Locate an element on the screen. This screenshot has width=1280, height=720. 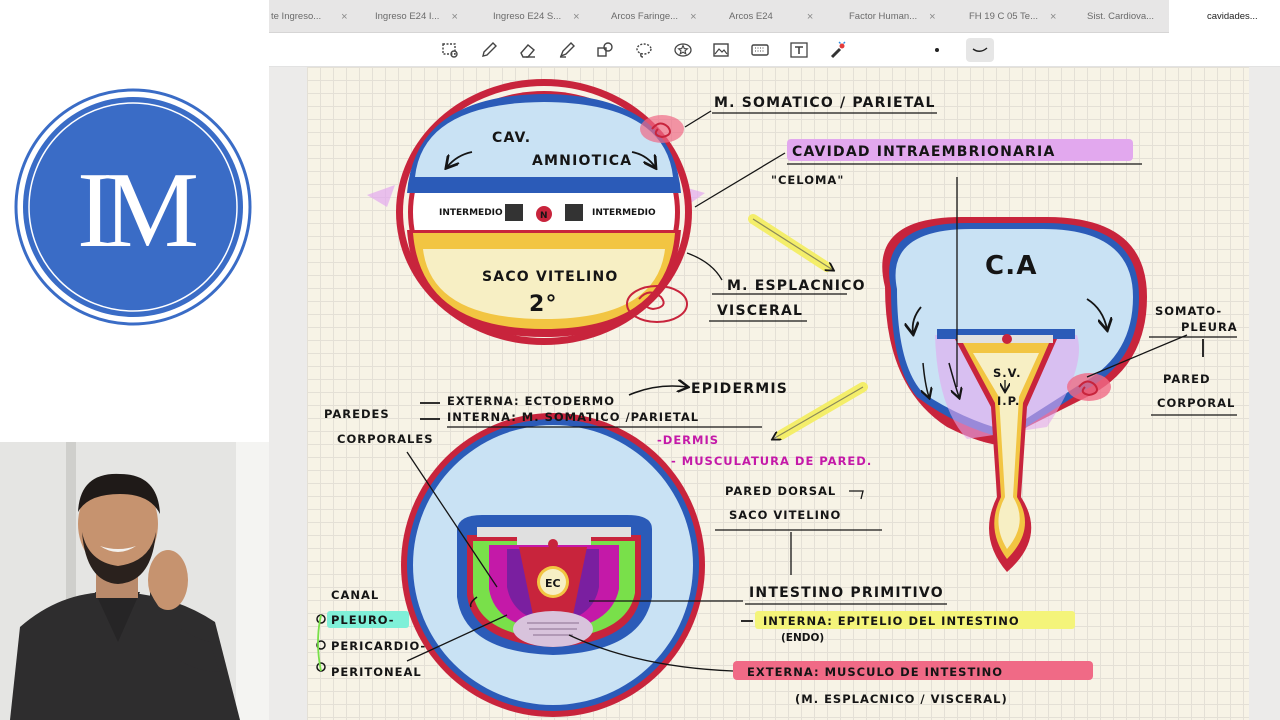
toolbar is located at coordinates (774, 50).